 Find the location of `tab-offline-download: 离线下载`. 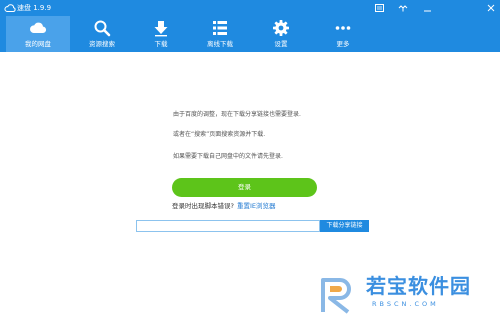

tab-offline-download: 离线下载 is located at coordinates (220, 34).